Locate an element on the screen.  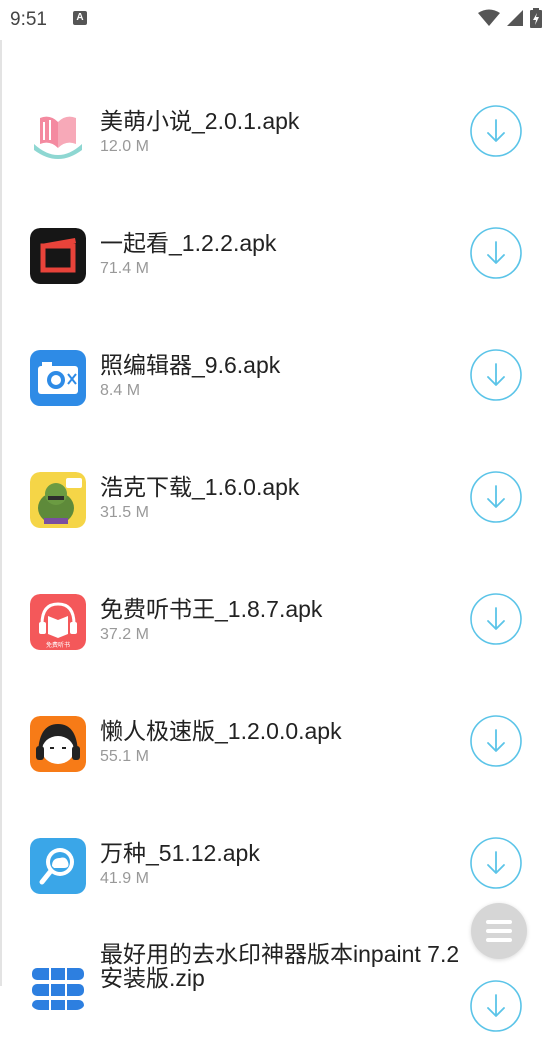
file-name: 浩克下载_1.6.0.apk is located at coordinates (200, 487).